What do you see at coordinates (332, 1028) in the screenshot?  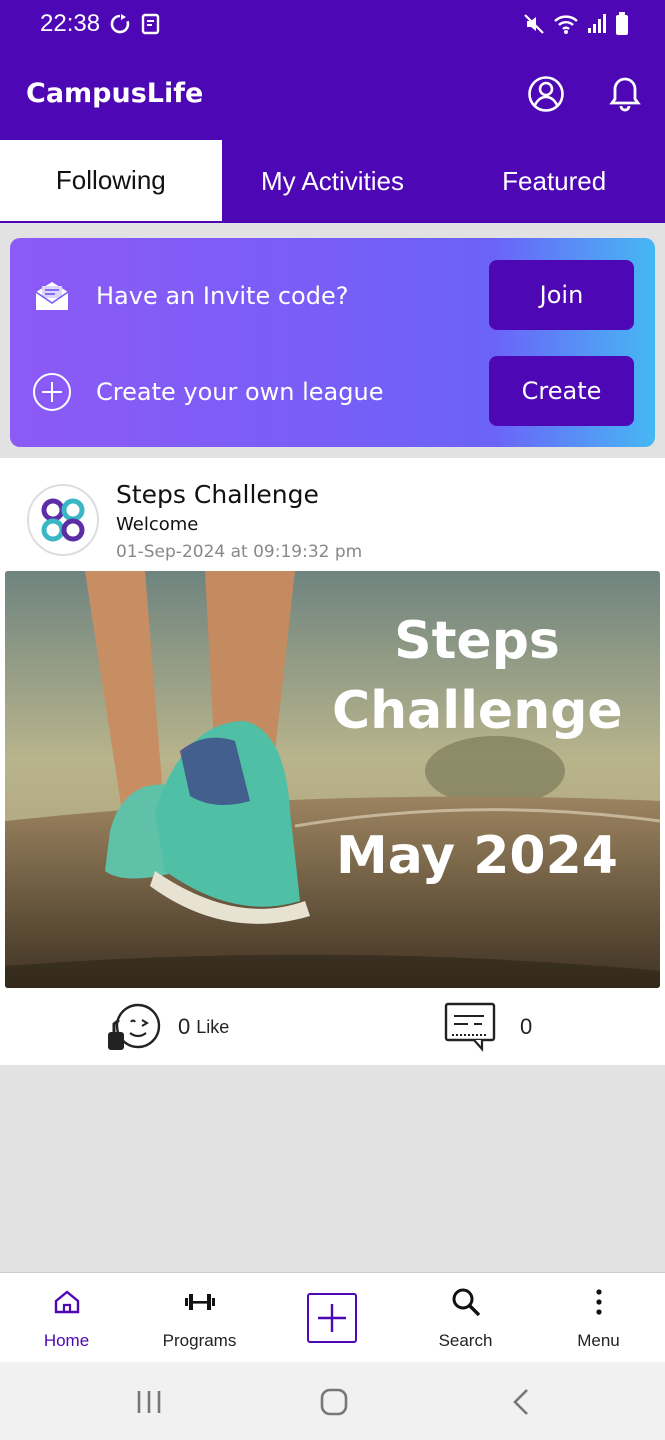 I see `post-actions: 0 Like 0` at bounding box center [332, 1028].